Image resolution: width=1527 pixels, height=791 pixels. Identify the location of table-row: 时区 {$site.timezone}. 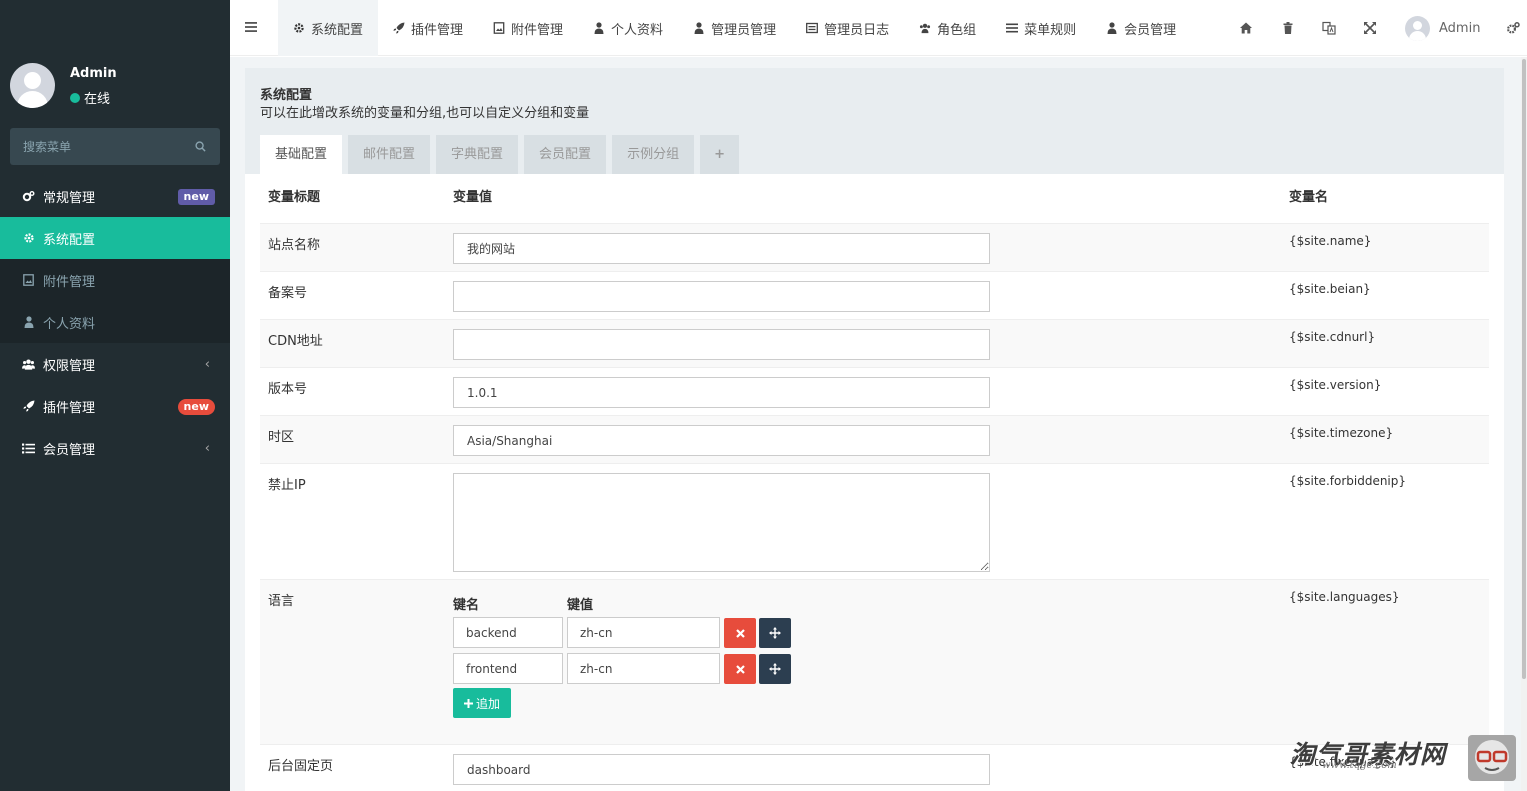
(874, 439).